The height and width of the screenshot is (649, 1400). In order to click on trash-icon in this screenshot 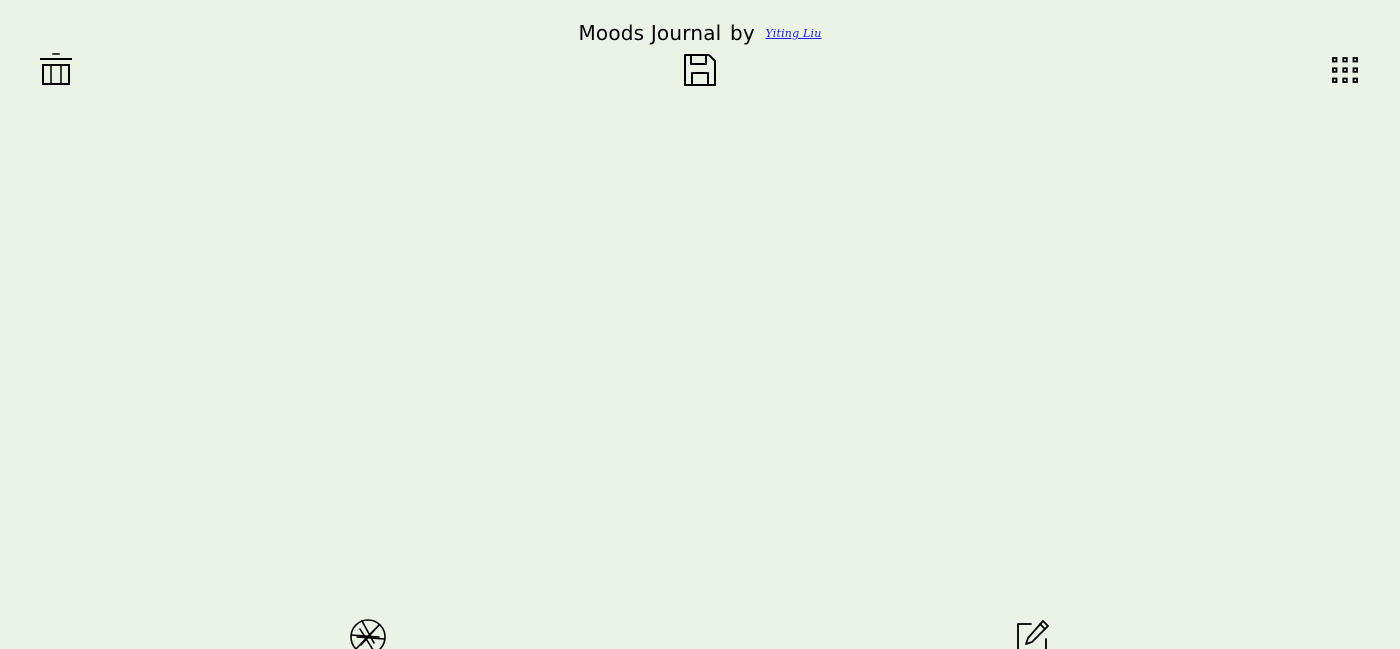, I will do `click(56, 69)`.